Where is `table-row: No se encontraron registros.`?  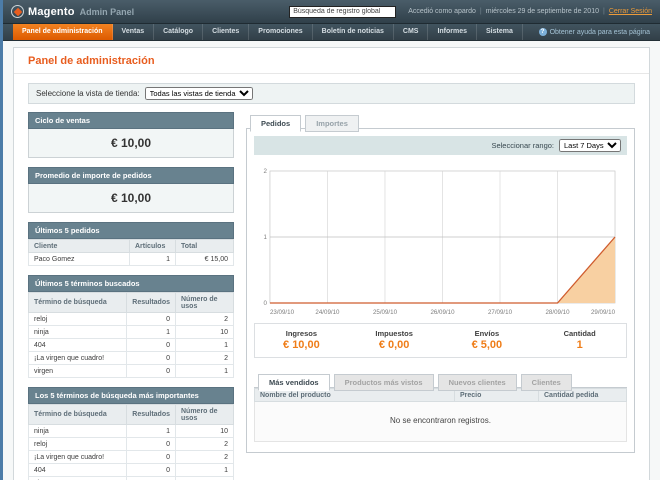
table-row: No se encontraron registros. is located at coordinates (440, 421).